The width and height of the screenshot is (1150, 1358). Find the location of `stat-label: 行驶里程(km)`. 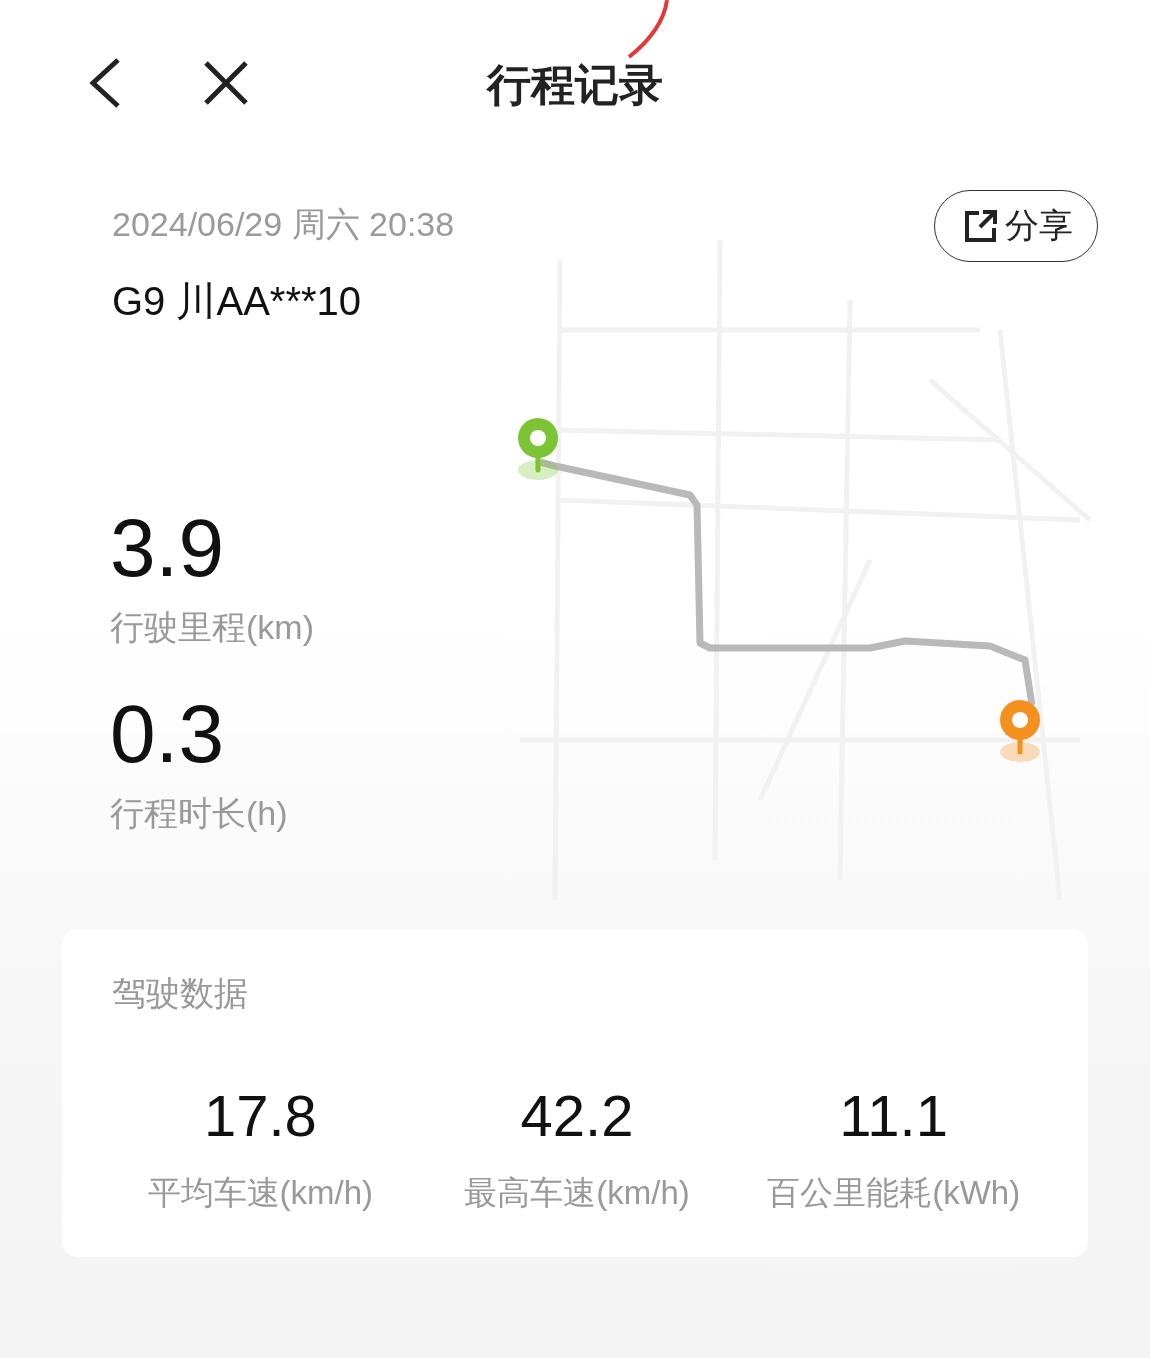

stat-label: 行驶里程(km) is located at coordinates (212, 627).